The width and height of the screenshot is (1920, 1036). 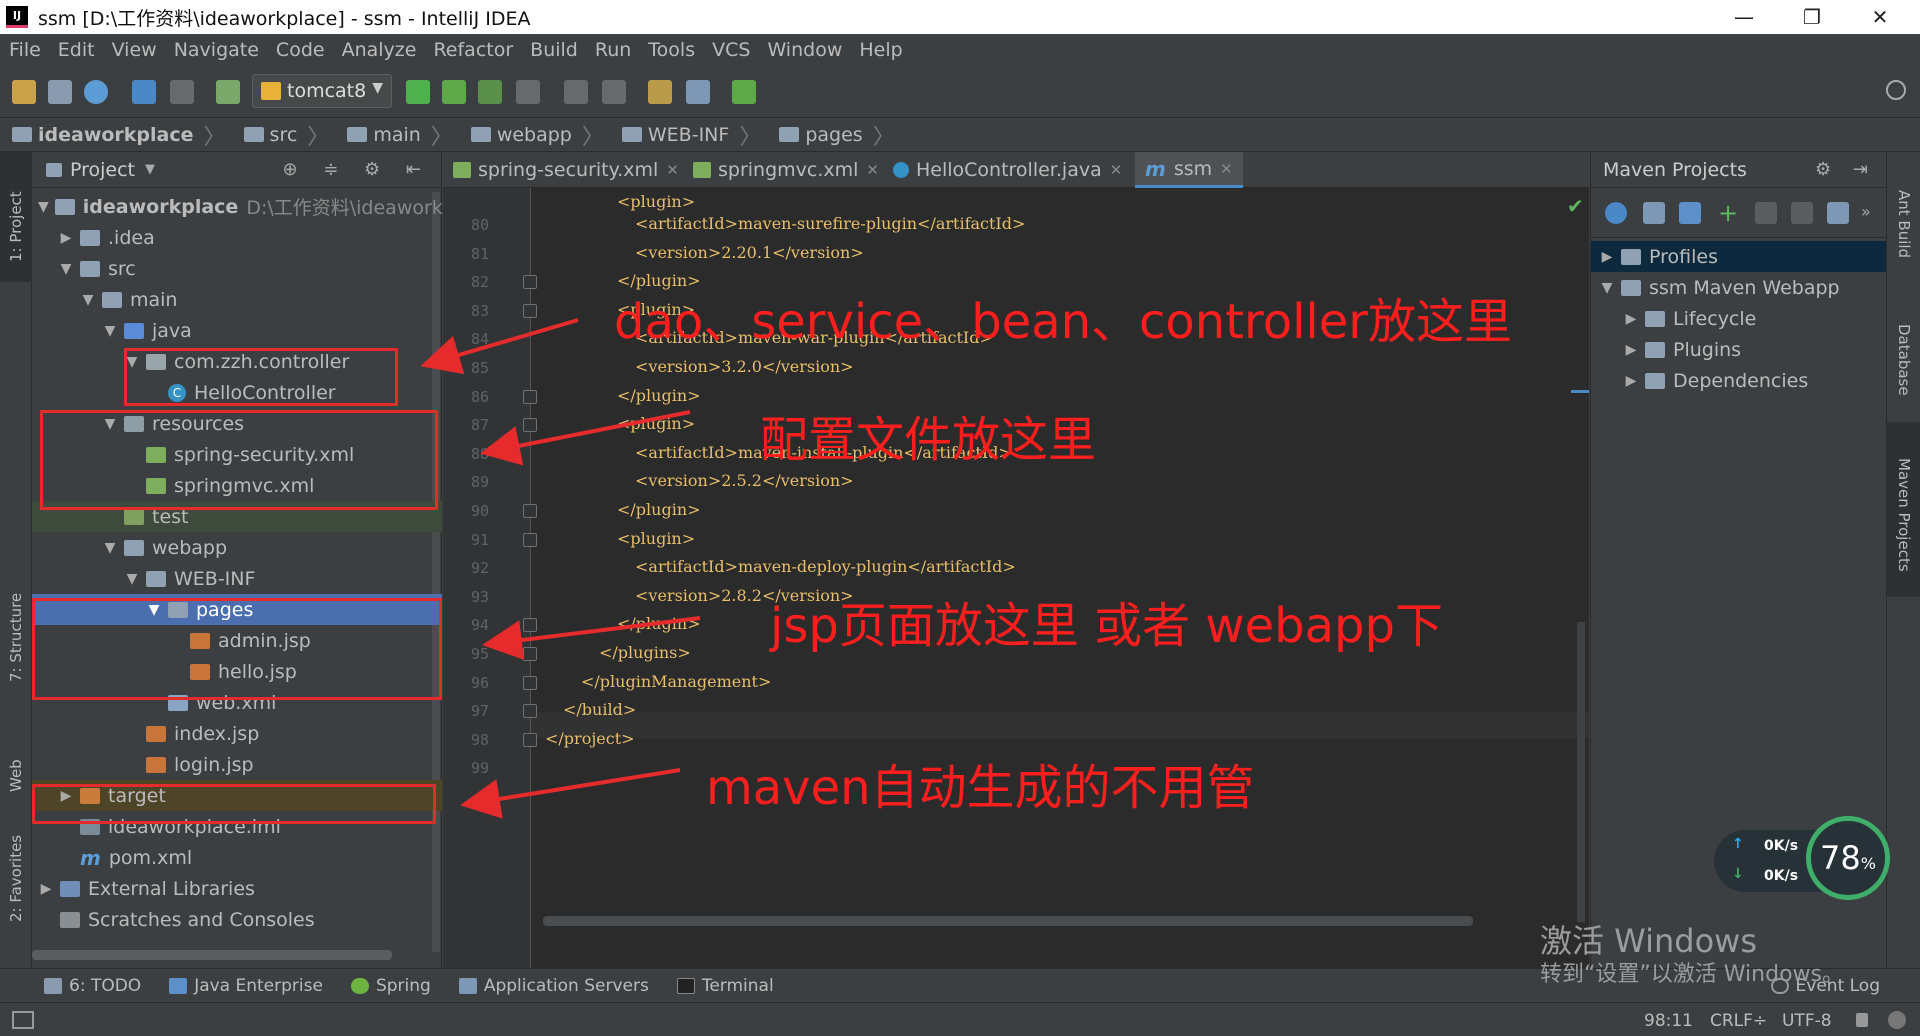 I want to click on project-structure-icon, so click(x=660, y=92).